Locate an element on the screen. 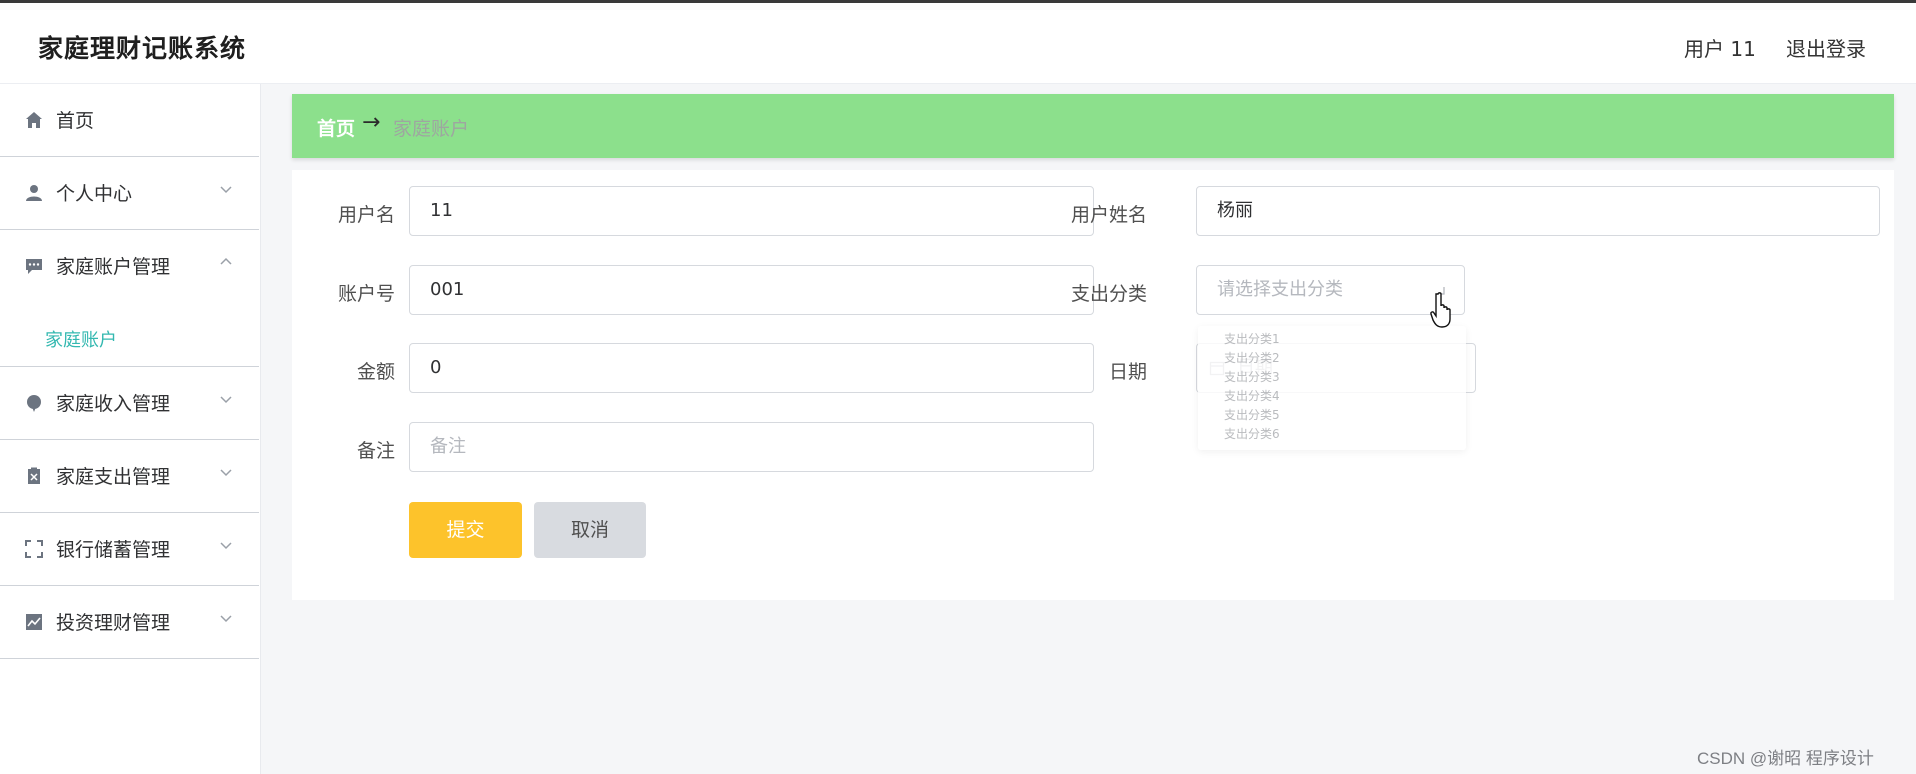 Image resolution: width=1916 pixels, height=774 pixels. amount-input: 0 is located at coordinates (751, 368).